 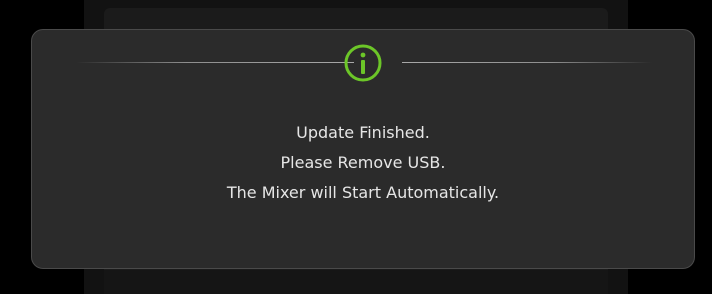 What do you see at coordinates (363, 63) in the screenshot?
I see `info-icon` at bounding box center [363, 63].